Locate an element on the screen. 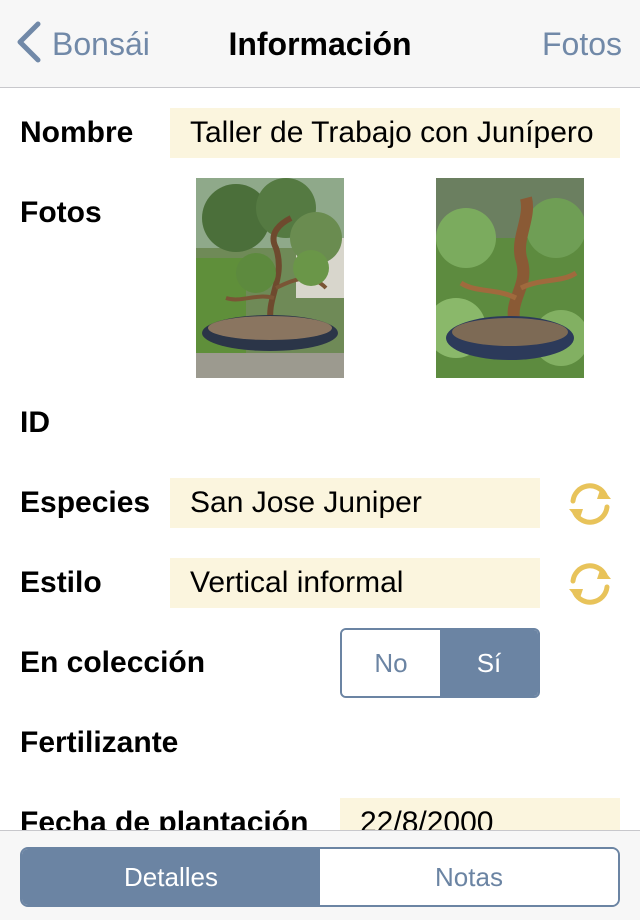 The image size is (640, 920). tab-notes: Notas is located at coordinates (469, 877).